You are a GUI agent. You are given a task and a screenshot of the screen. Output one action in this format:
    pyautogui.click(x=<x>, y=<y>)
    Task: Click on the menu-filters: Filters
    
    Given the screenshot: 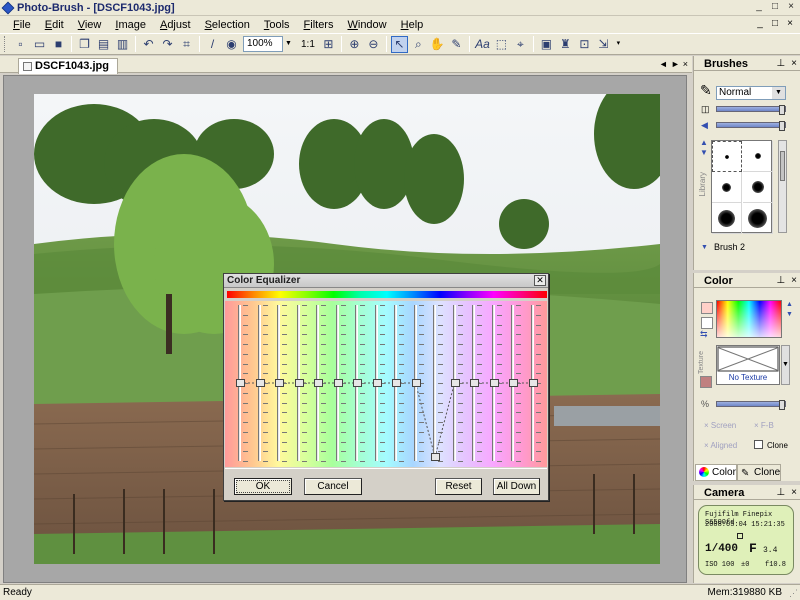 What is the action you would take?
    pyautogui.click(x=319, y=25)
    